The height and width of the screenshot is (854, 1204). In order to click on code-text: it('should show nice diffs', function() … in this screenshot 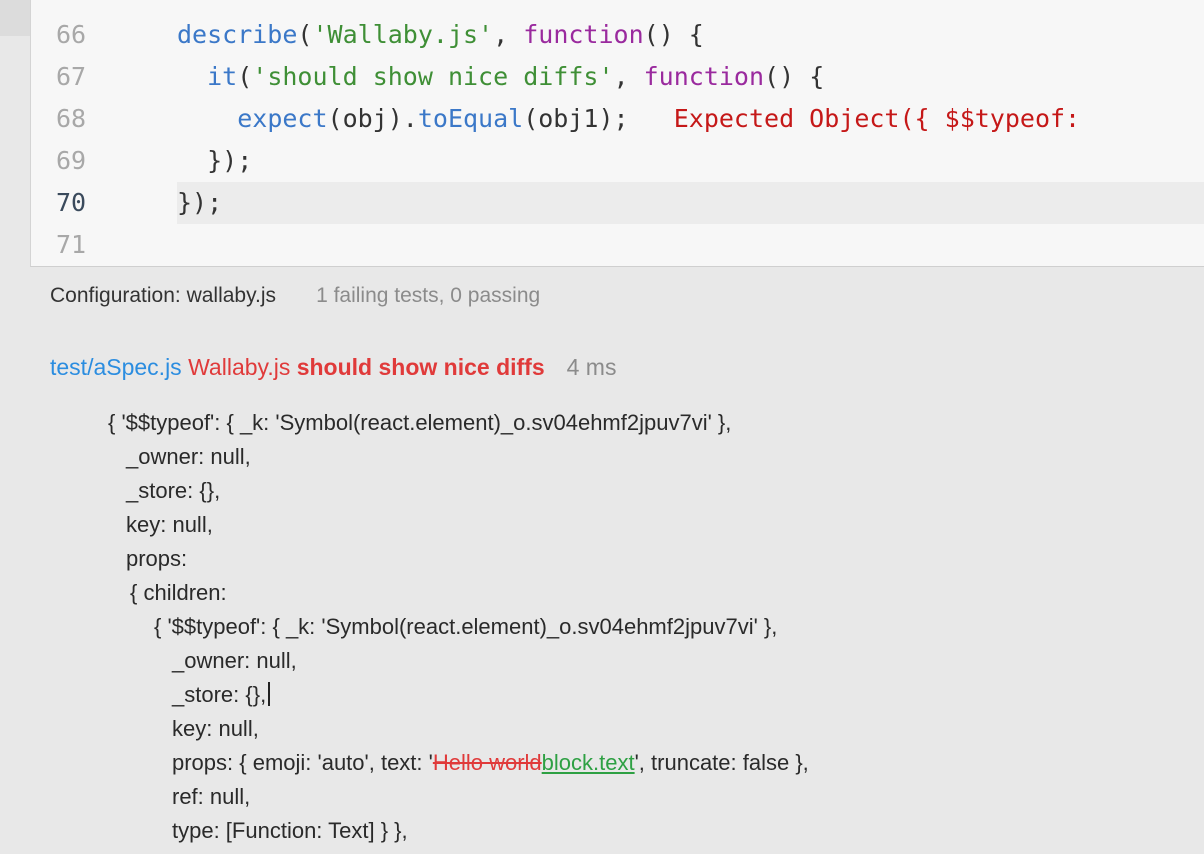, I will do `click(500, 77)`.